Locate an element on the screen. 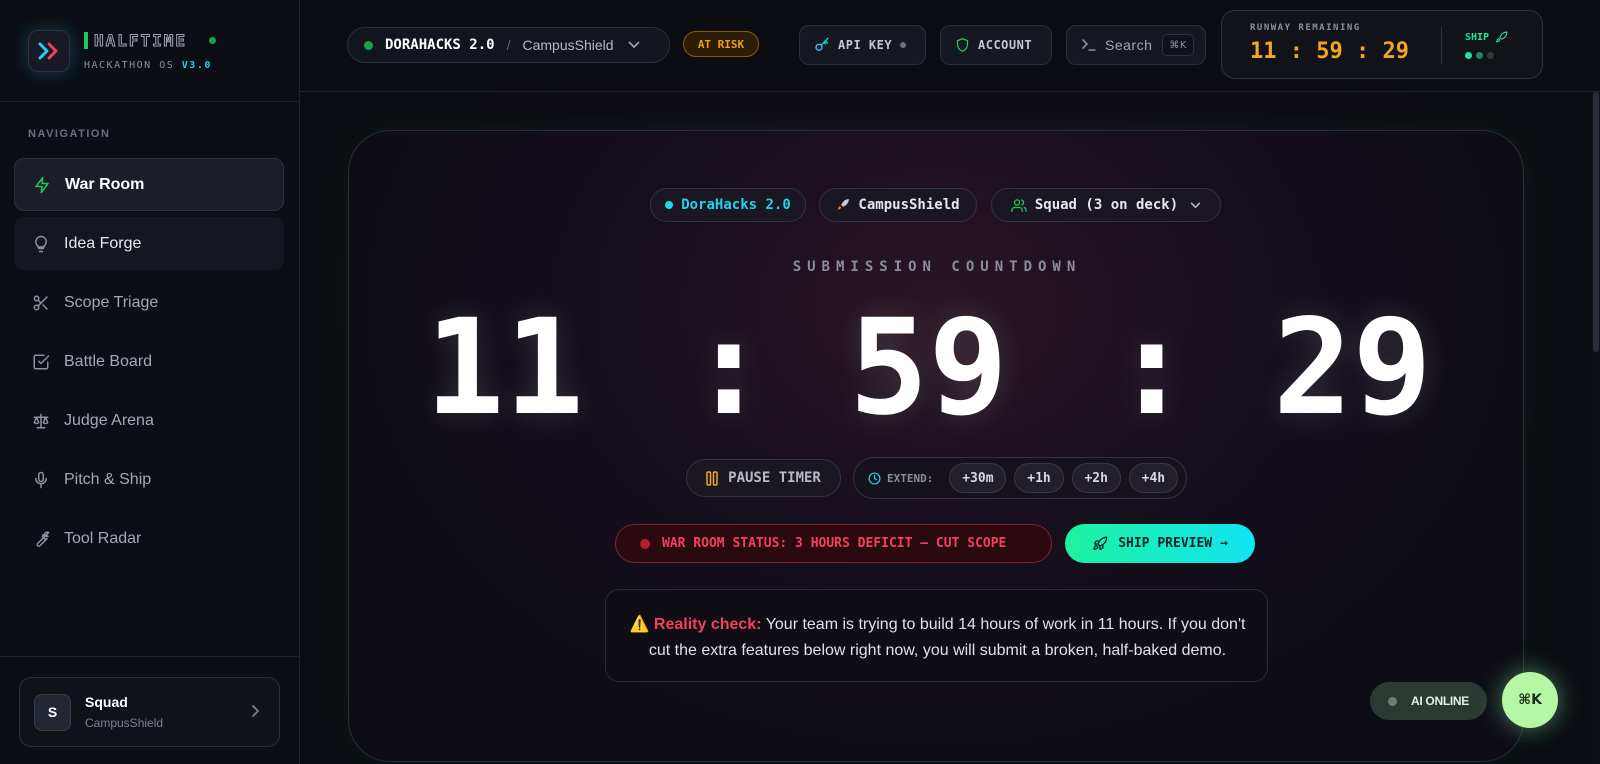 This screenshot has height=764, width=1600. sidebar-item-scope-triage: Scope Triage is located at coordinates (149, 302).